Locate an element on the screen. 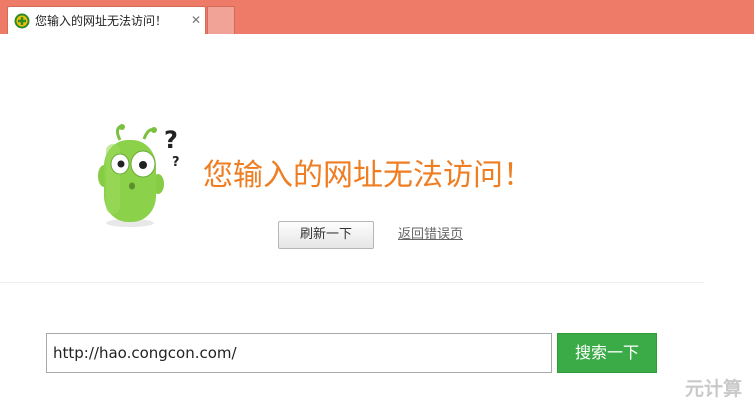 The image size is (754, 406). watermark-logo: 元计算 is located at coordinates (714, 389).